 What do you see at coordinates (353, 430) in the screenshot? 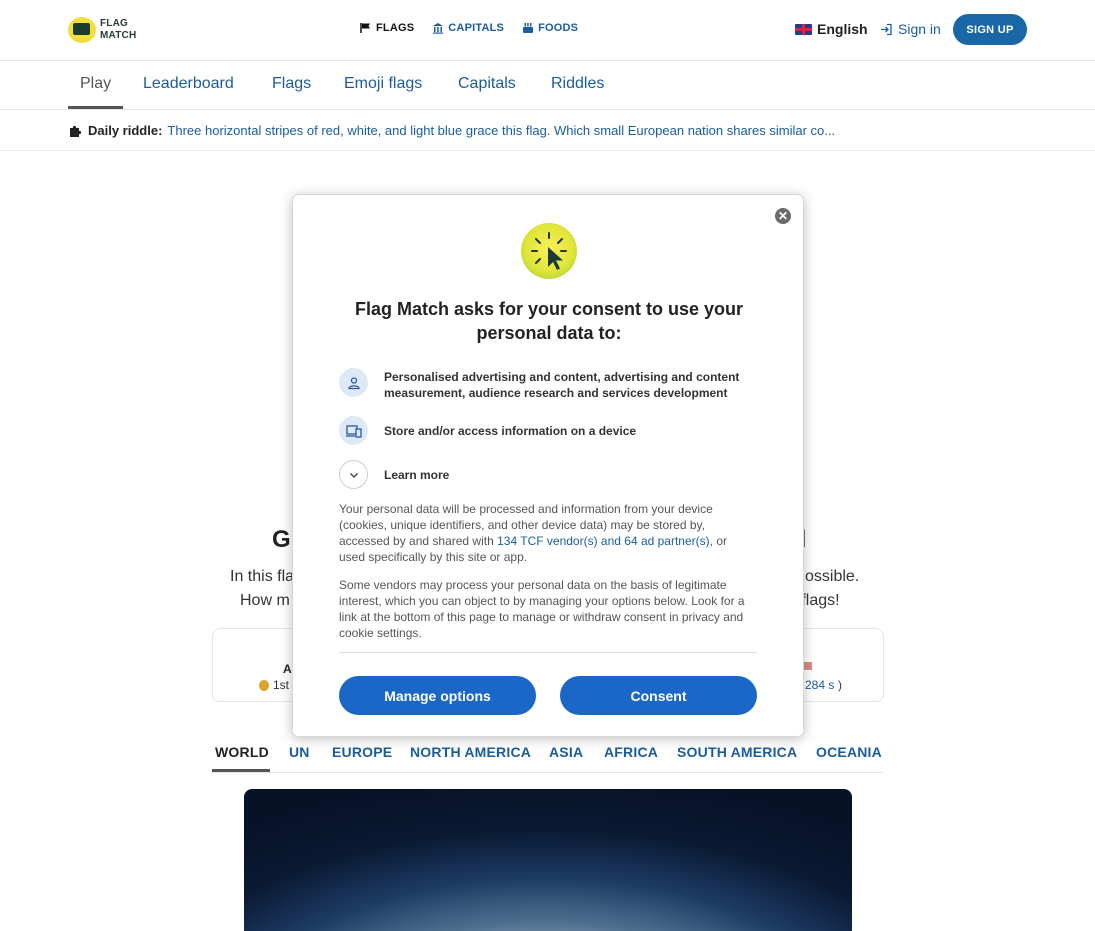
I see `device-icon` at bounding box center [353, 430].